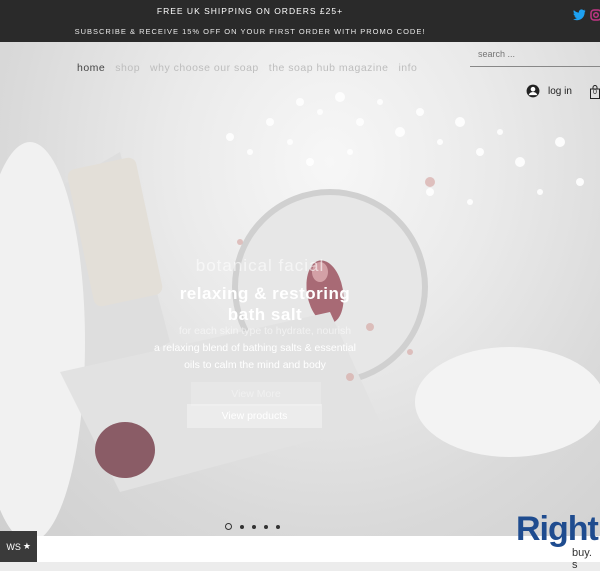  What do you see at coordinates (579, 17) in the screenshot?
I see `twitter-icon` at bounding box center [579, 17].